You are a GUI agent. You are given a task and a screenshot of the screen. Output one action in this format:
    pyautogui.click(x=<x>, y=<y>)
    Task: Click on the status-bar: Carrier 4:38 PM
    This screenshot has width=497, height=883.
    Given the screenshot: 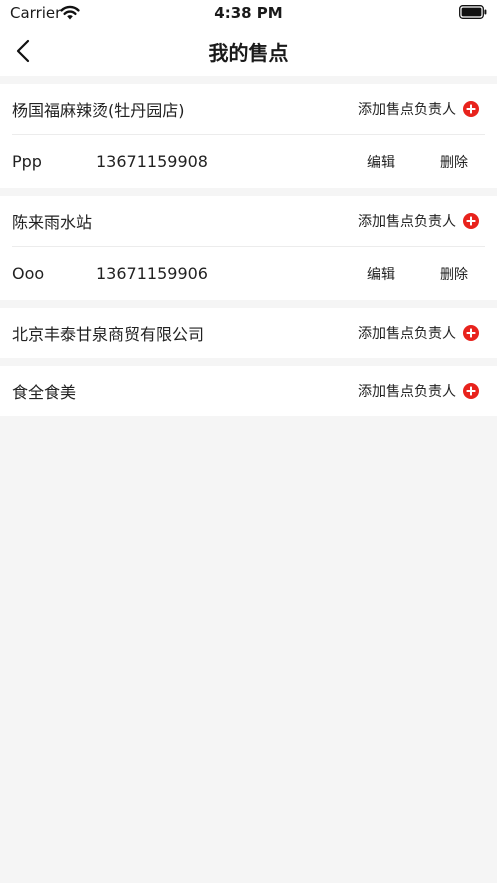 What is the action you would take?
    pyautogui.click(x=248, y=13)
    